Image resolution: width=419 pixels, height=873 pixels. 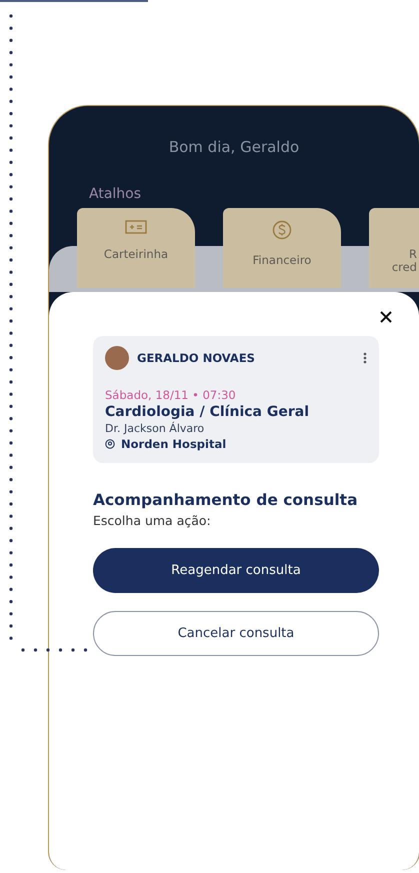 What do you see at coordinates (282, 230) in the screenshot?
I see `dollar-icon` at bounding box center [282, 230].